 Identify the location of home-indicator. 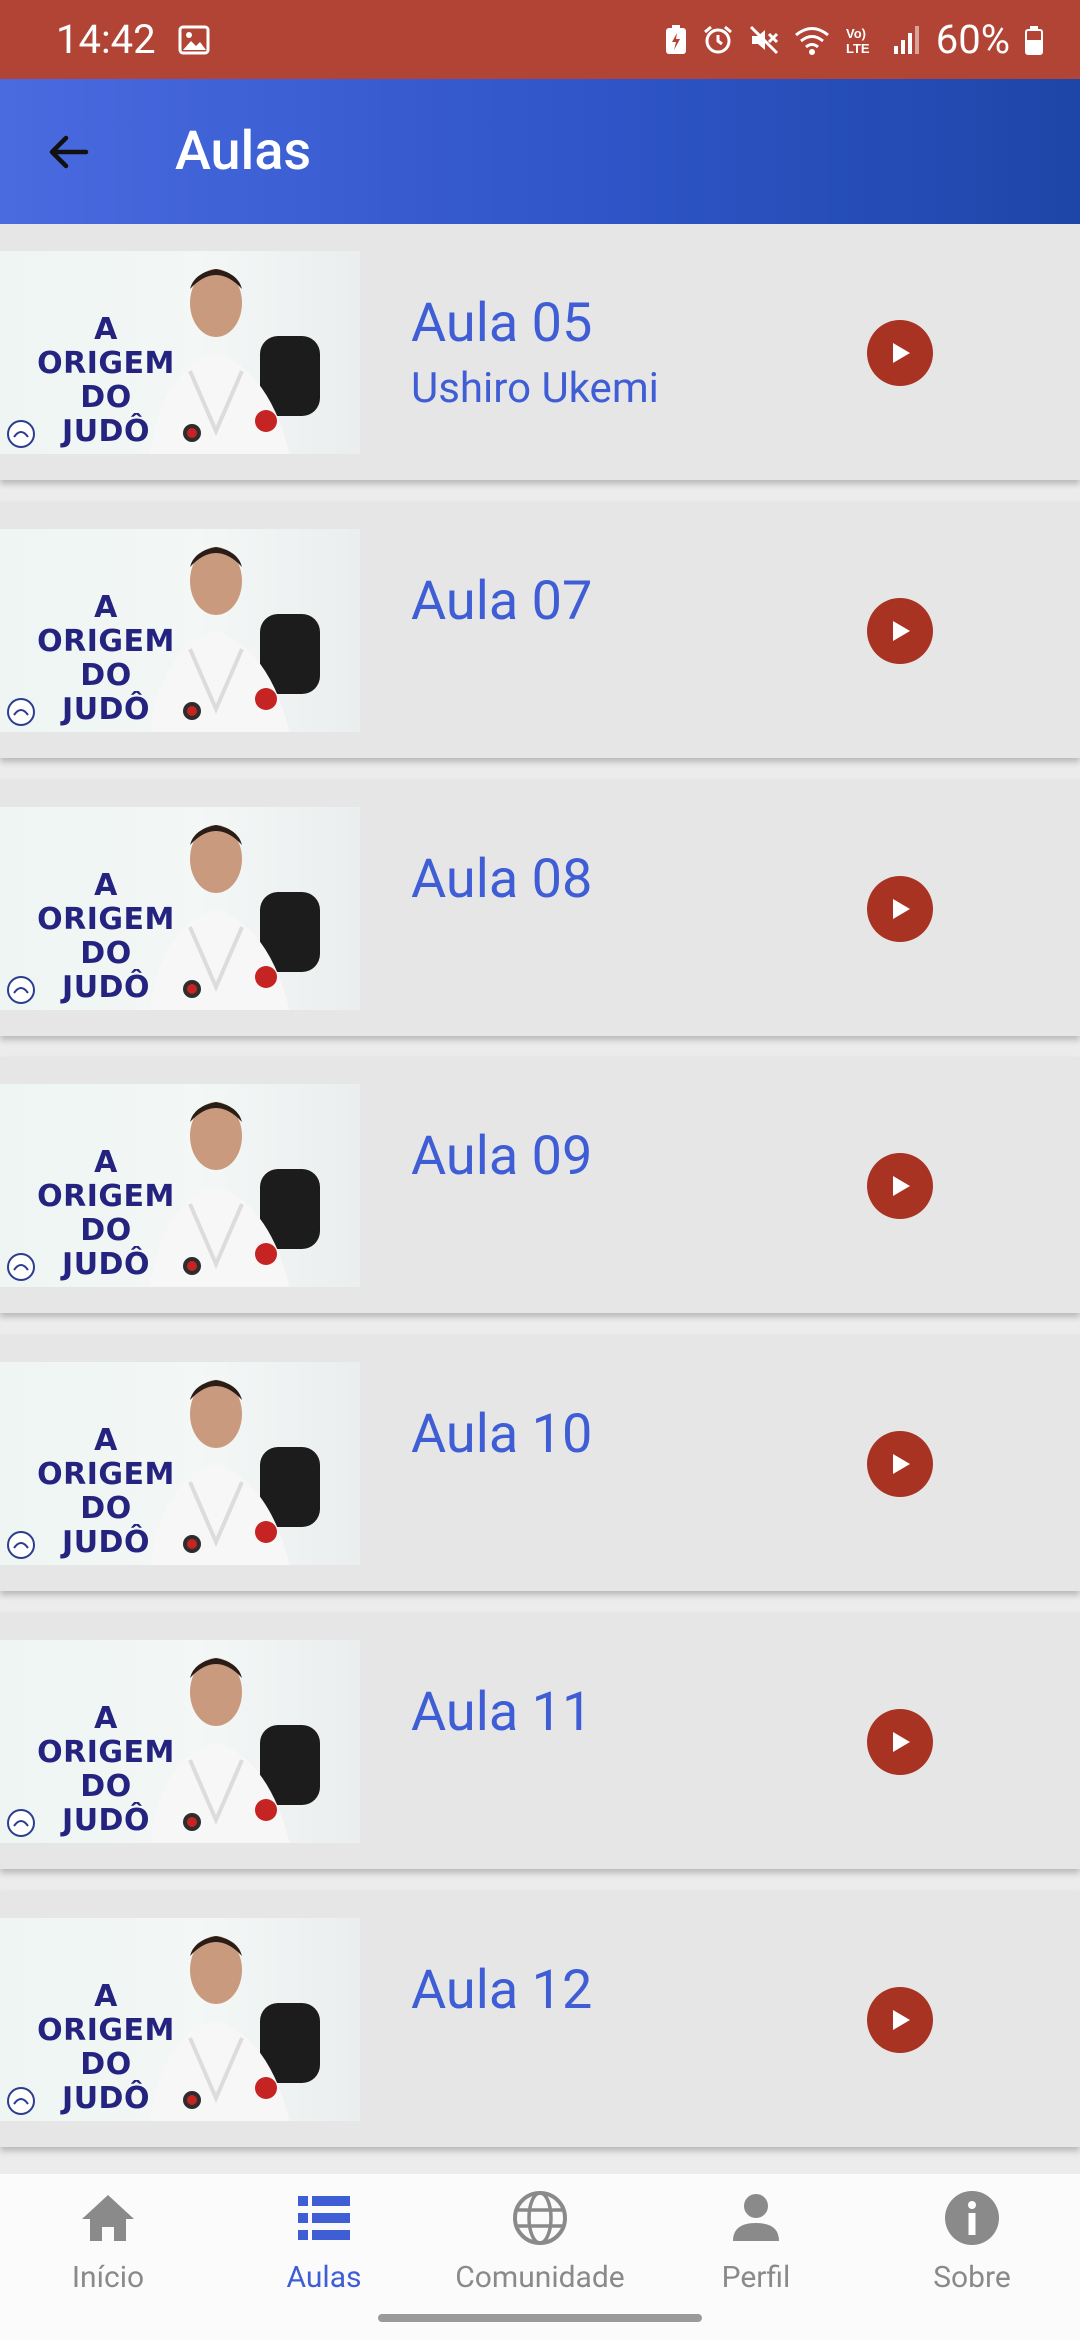
(540, 2318).